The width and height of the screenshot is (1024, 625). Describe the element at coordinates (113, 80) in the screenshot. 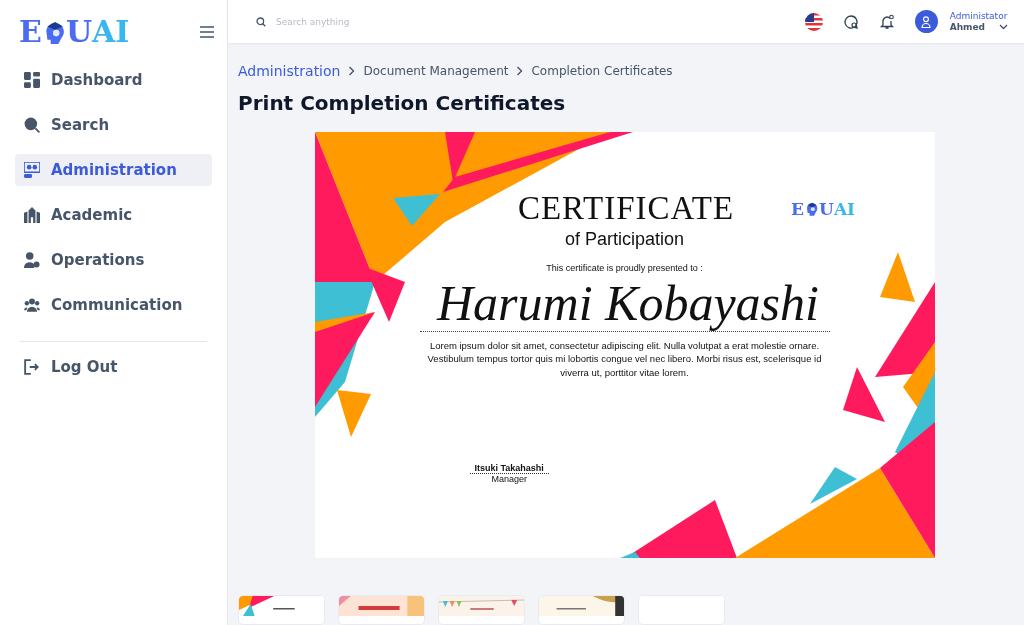

I see `sidebar-item: Dashboard` at that location.